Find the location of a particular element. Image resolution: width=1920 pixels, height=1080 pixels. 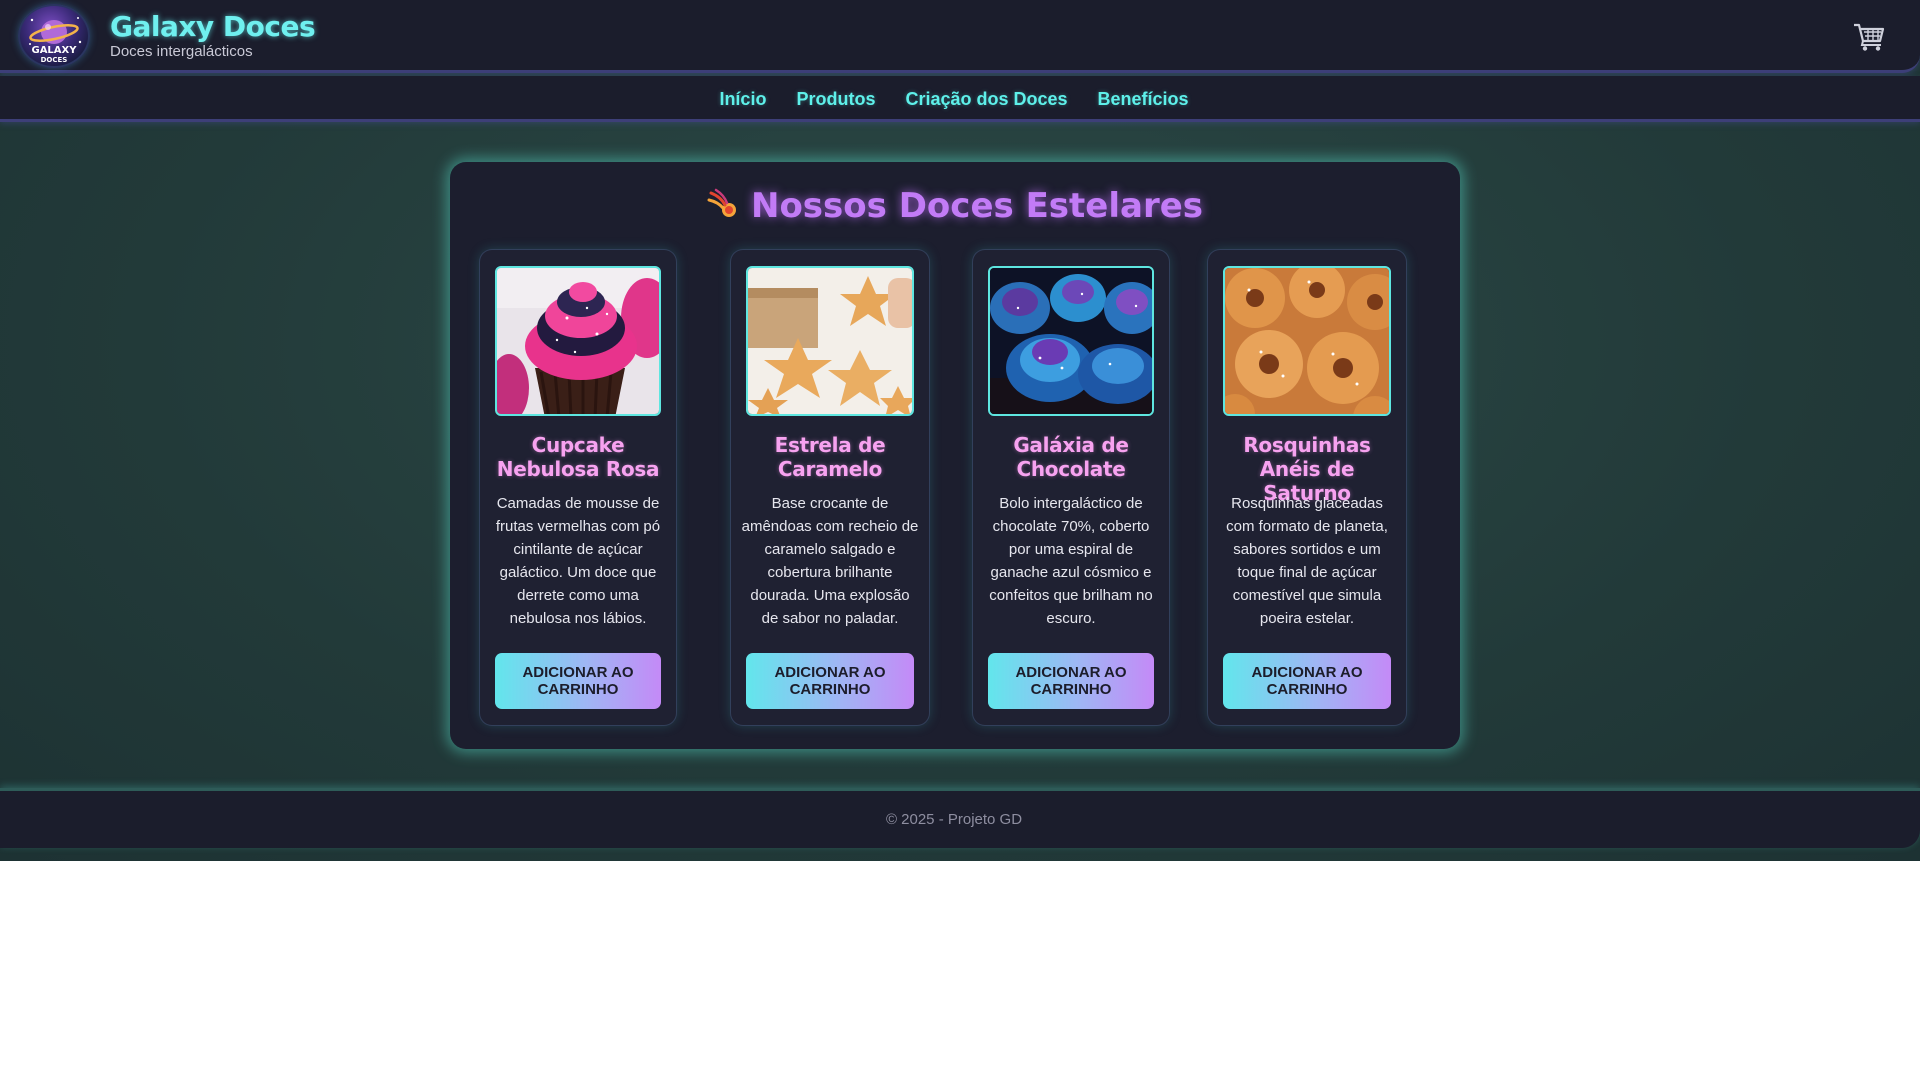

product-image-donuts is located at coordinates (1307, 341).